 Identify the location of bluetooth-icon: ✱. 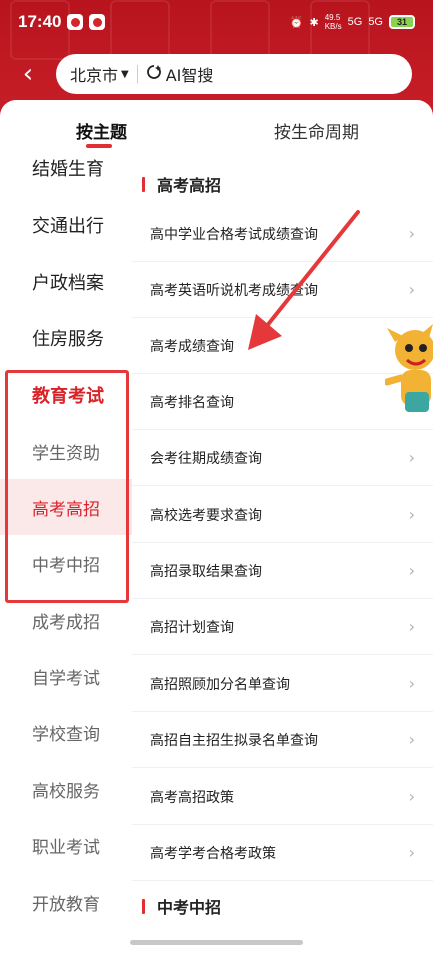
(314, 22).